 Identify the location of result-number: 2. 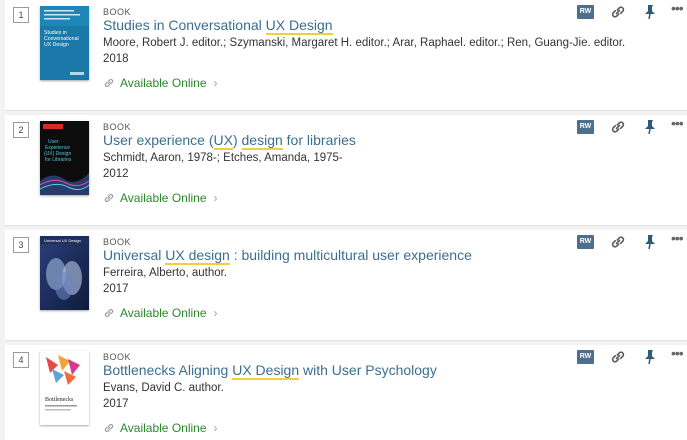
(21, 130).